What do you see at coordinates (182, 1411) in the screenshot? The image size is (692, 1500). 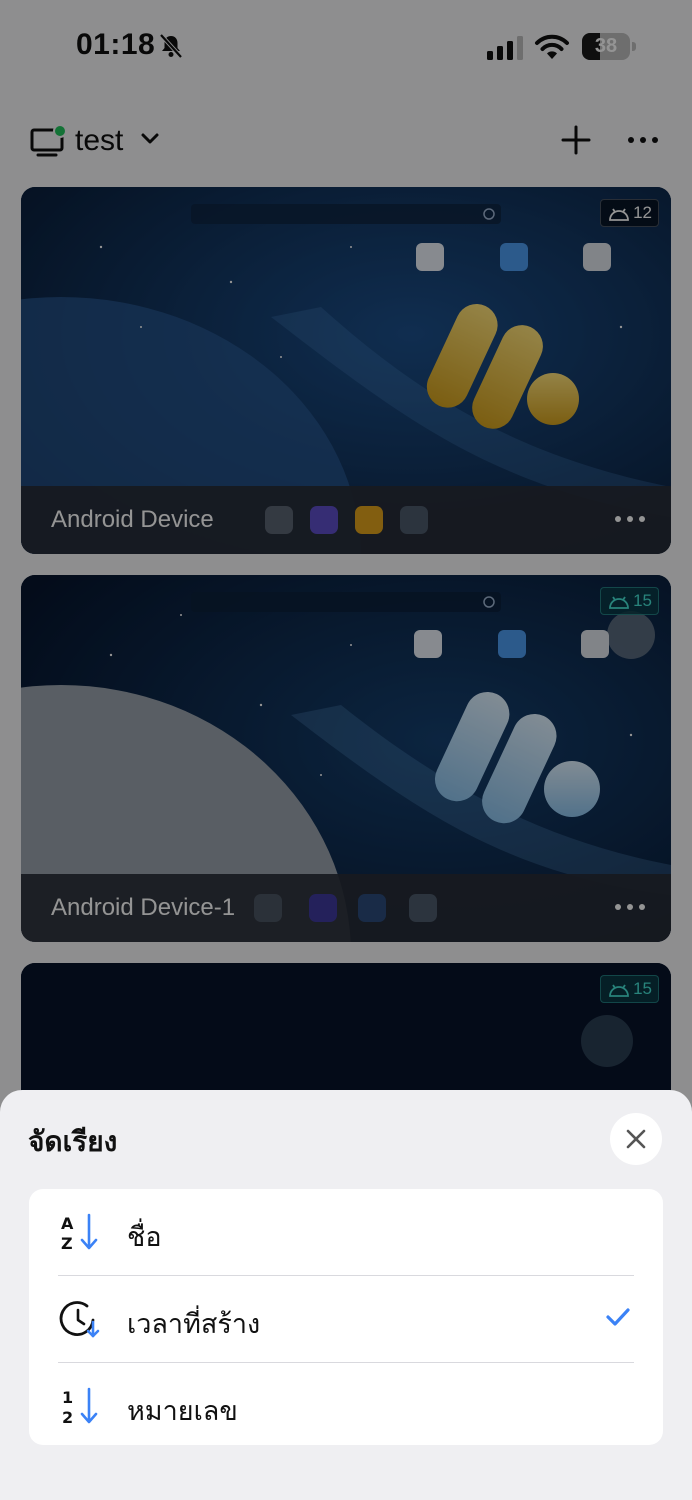 I see `sort-option-label: หมายเลข` at bounding box center [182, 1411].